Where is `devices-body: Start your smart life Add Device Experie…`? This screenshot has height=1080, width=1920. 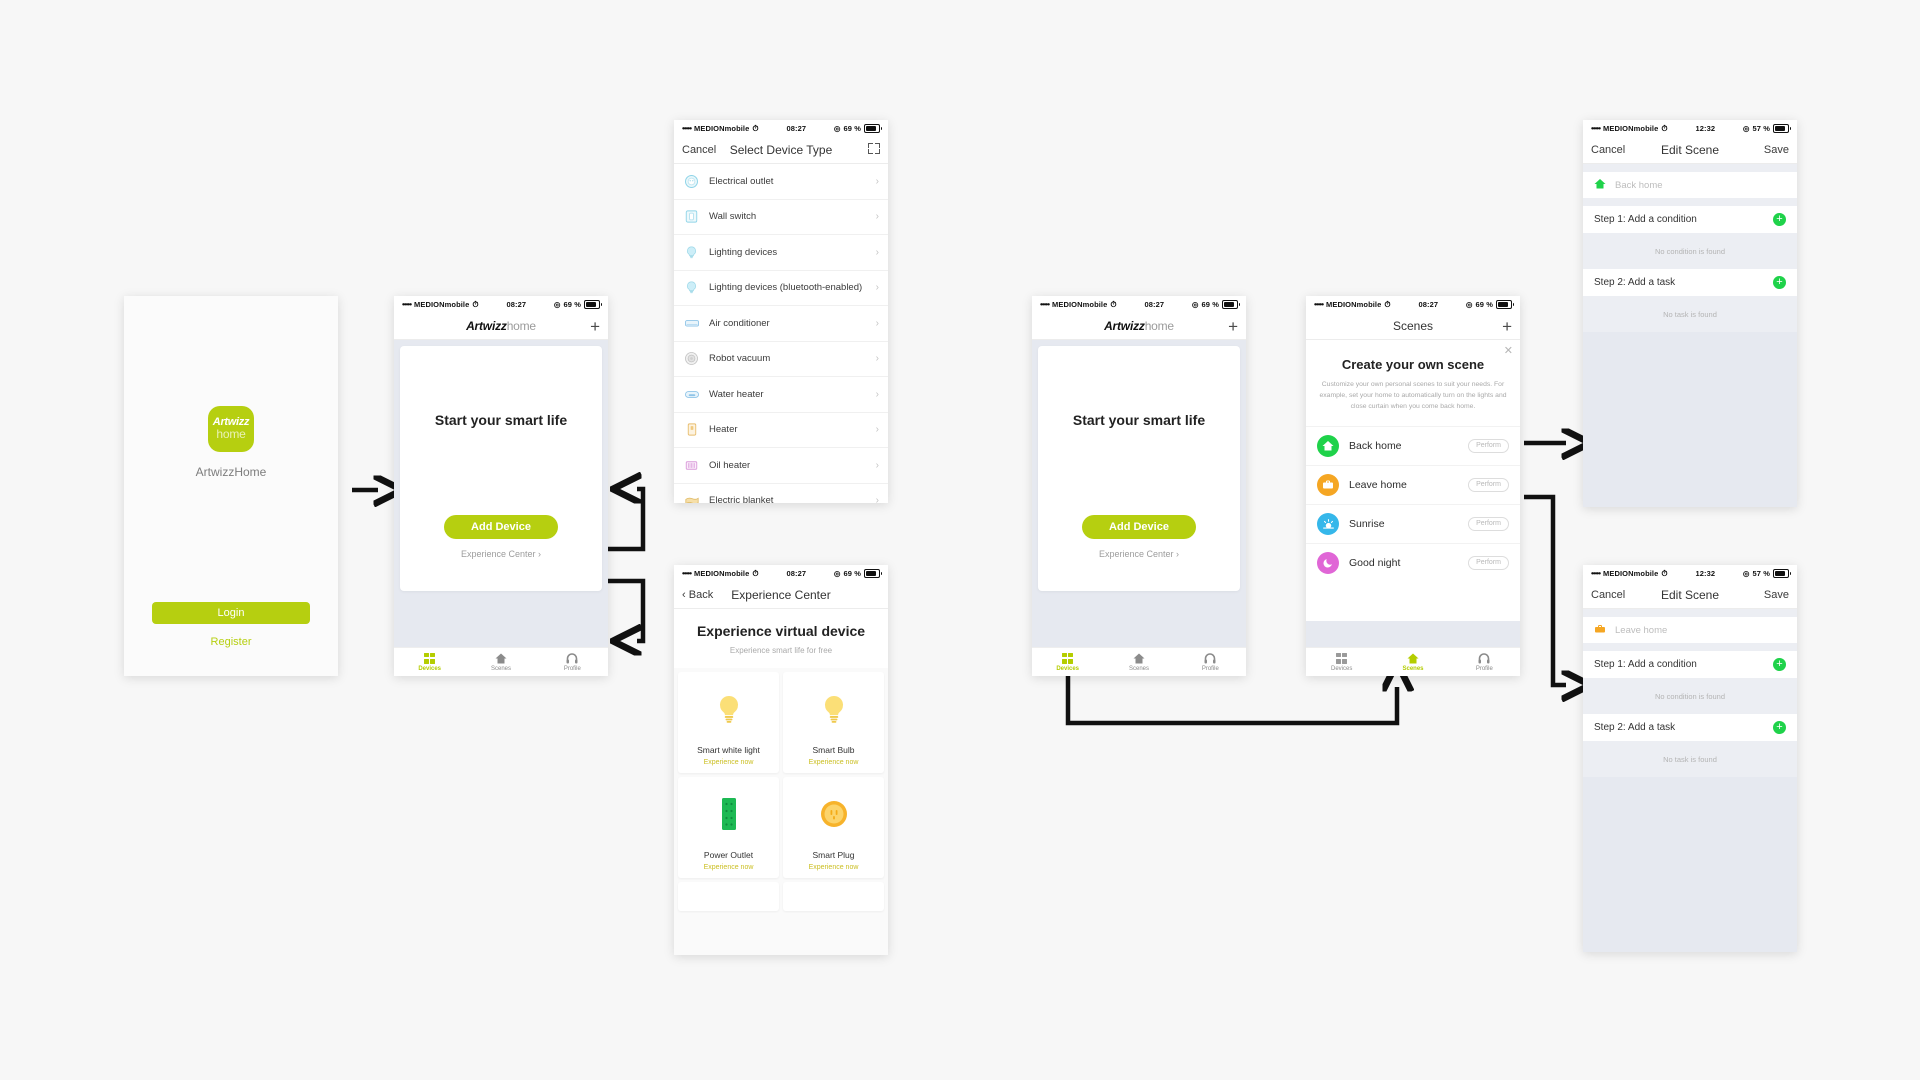 devices-body: Start your smart life Add Device Experie… is located at coordinates (501, 508).